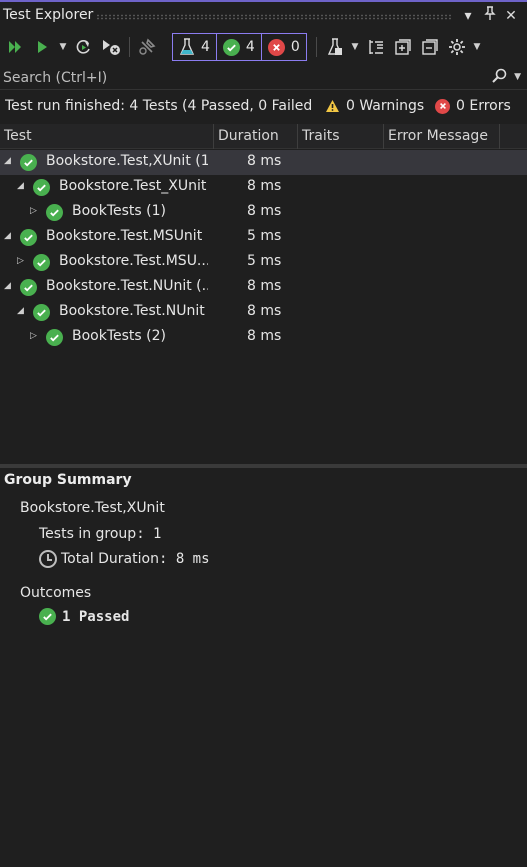 This screenshot has height=867, width=527. I want to click on test-name: BookTests (2), so click(119, 336).